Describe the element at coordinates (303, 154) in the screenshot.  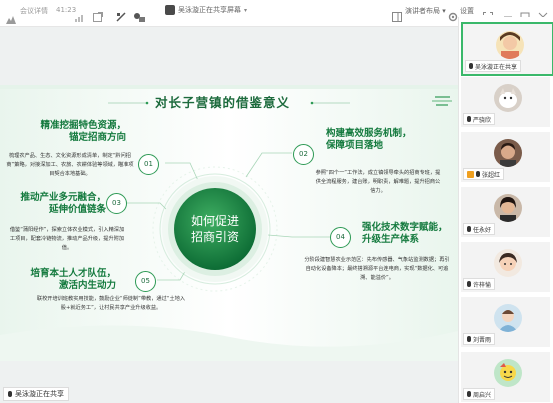
I see `section-02-number: 02` at that location.